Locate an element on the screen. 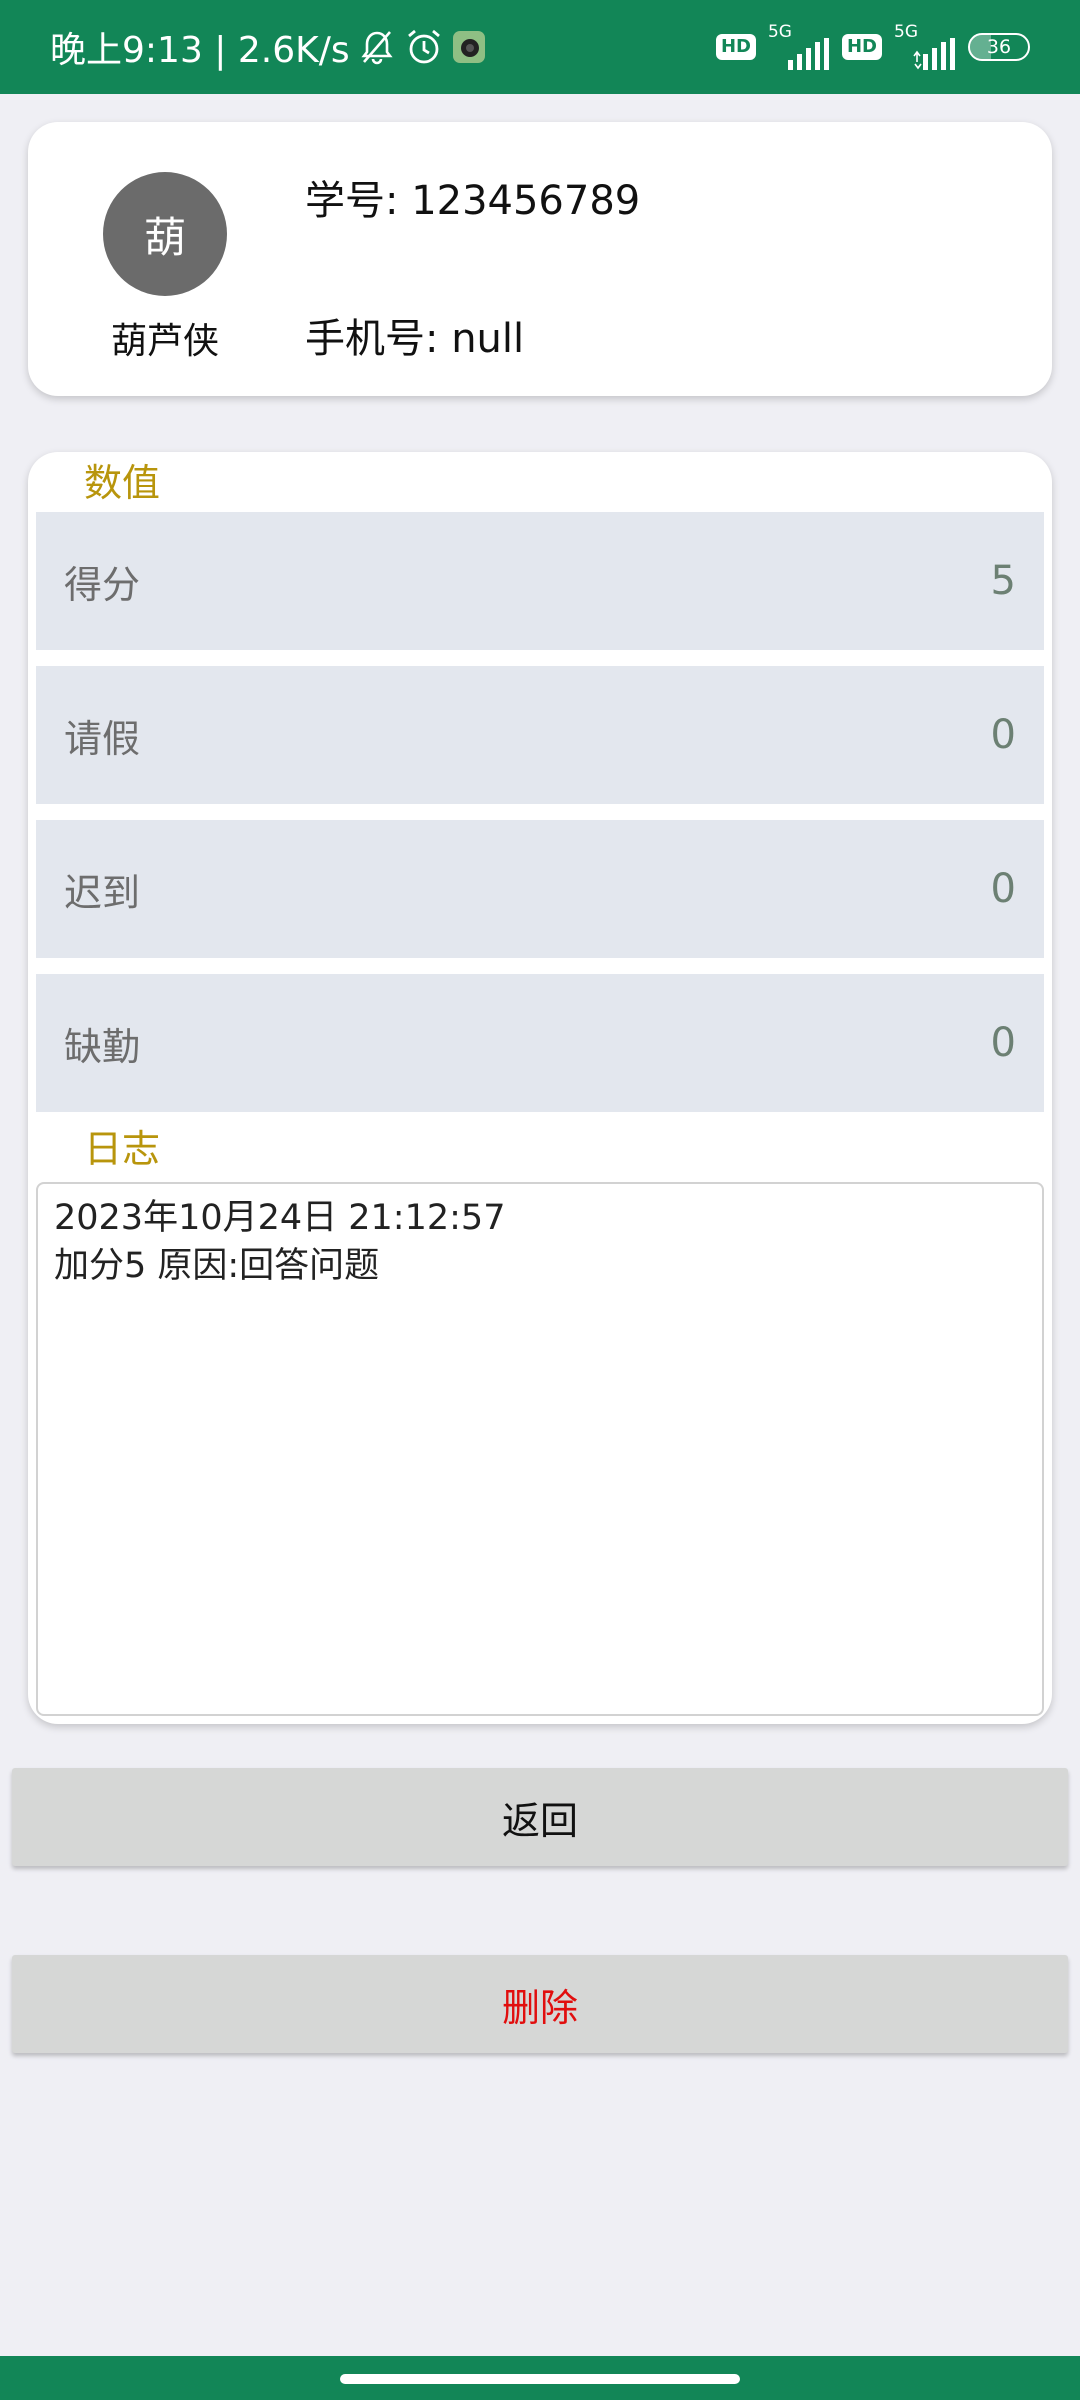 Image resolution: width=1080 pixels, height=2400 pixels. log-line: 2023年10月24日 21:12:57 is located at coordinates (280, 1218).